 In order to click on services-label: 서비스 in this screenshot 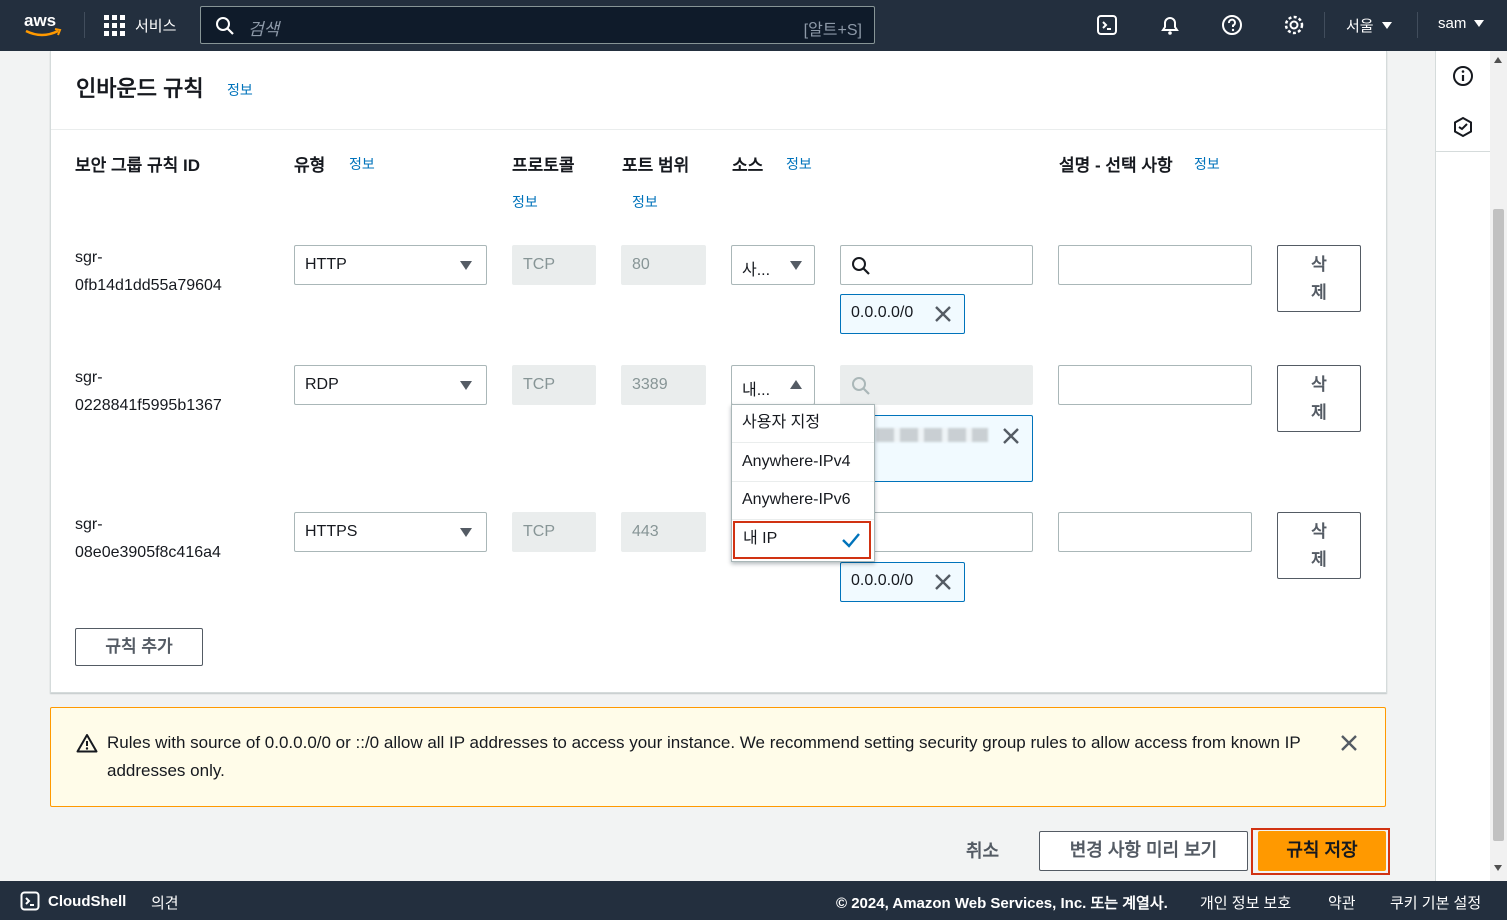, I will do `click(156, 26)`.